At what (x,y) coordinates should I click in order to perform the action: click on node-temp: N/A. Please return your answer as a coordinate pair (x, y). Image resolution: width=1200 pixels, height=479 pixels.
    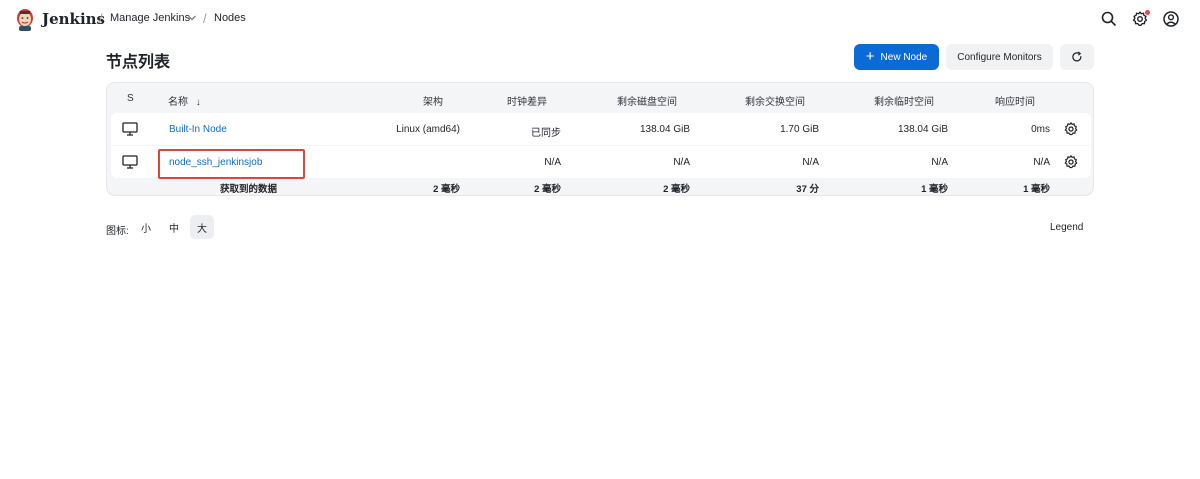
    Looking at the image, I should click on (939, 162).